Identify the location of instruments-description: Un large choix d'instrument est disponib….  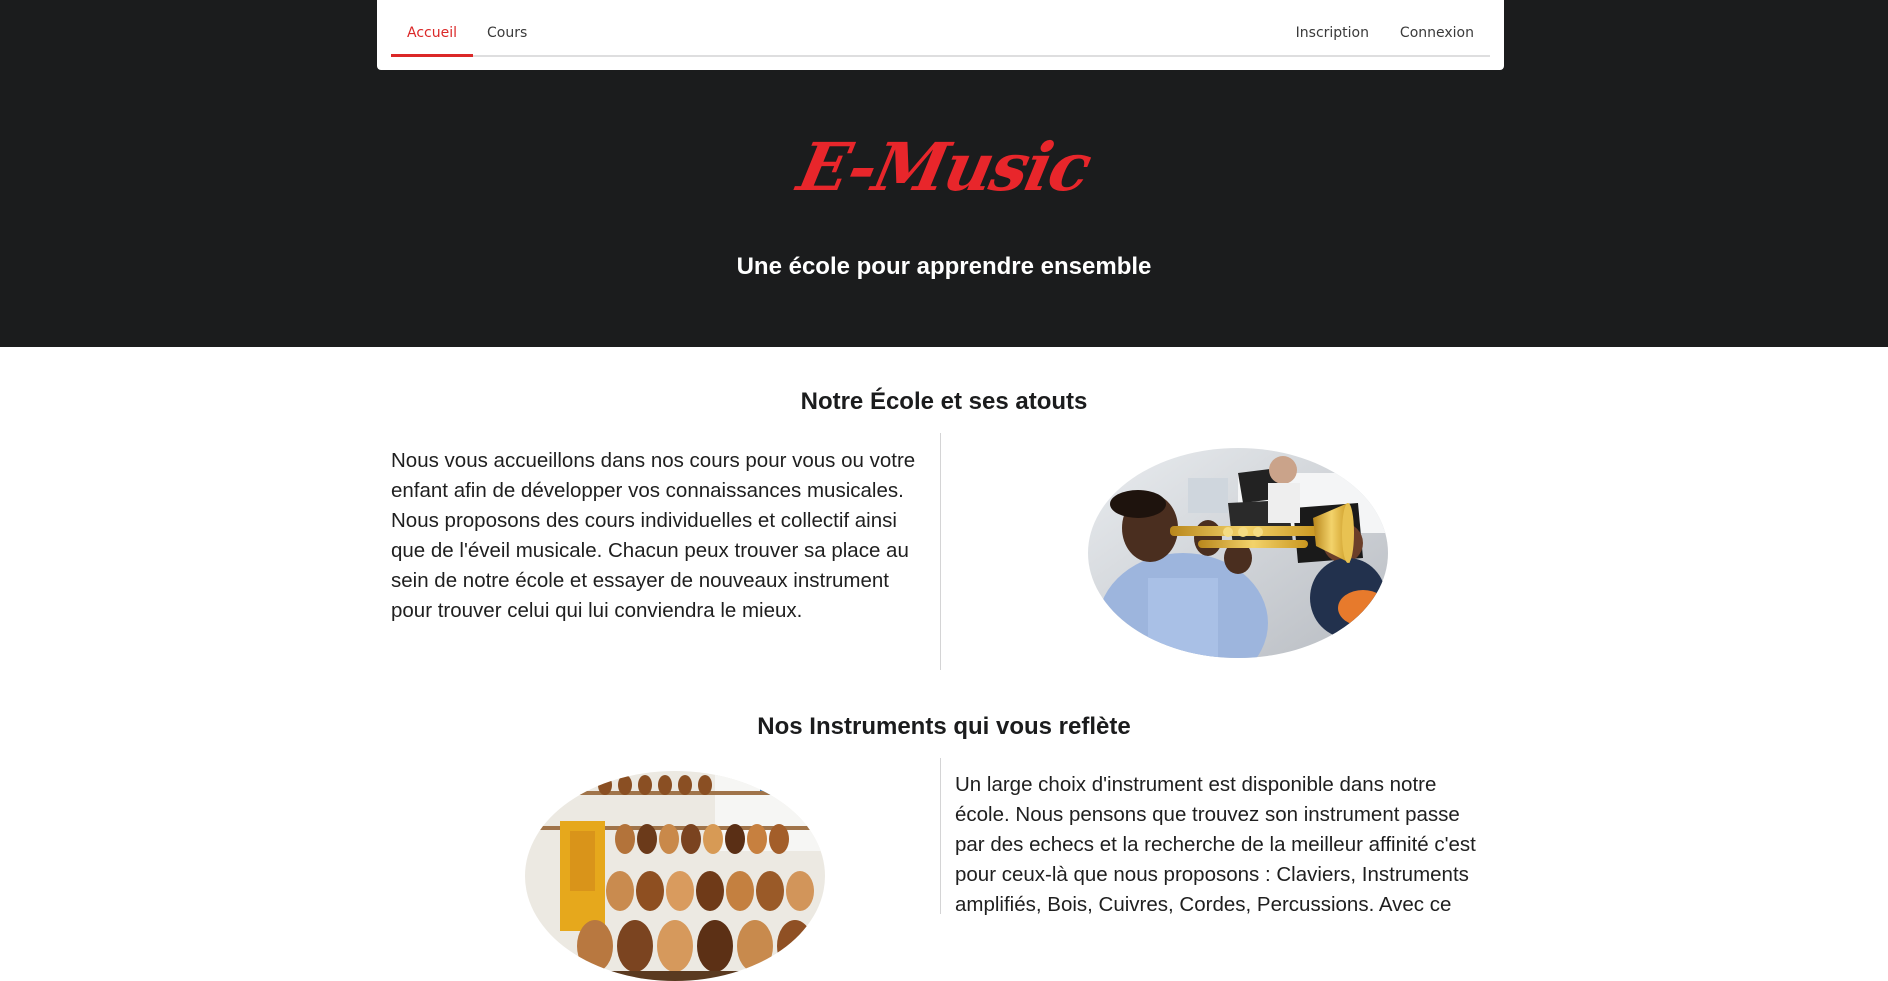
(1215, 844).